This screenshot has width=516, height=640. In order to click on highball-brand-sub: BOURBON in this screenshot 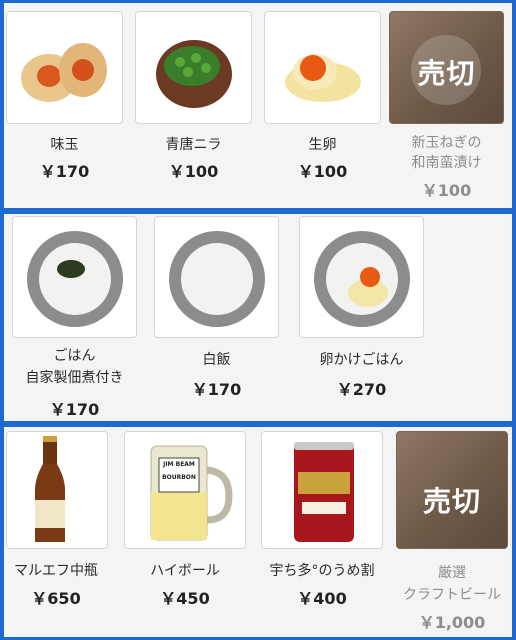, I will do `click(179, 477)`.